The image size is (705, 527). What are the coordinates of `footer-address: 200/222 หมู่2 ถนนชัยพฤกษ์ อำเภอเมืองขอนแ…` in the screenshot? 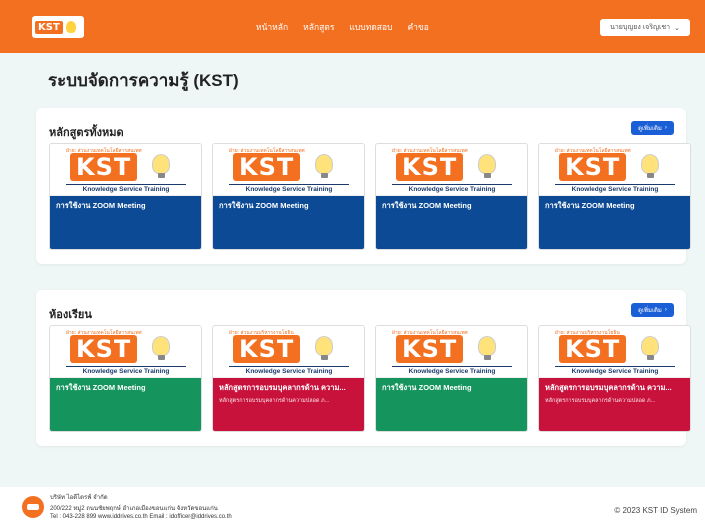 It's located at (134, 509).